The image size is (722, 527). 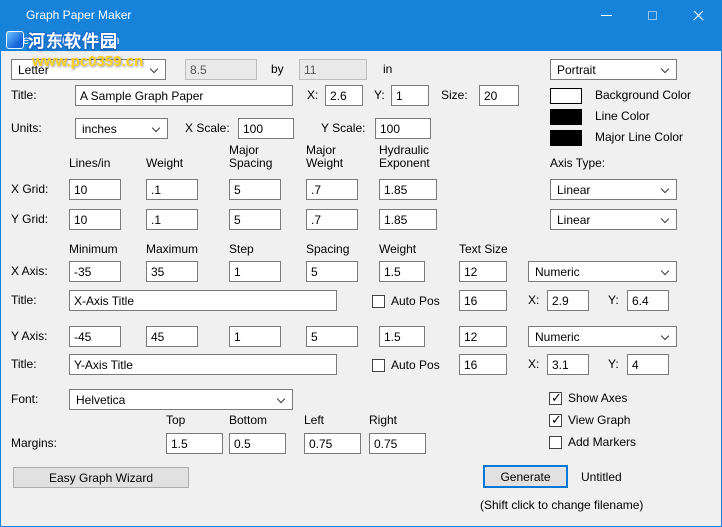 I want to click on show-axes-checkbox: Show Axes, so click(x=588, y=398).